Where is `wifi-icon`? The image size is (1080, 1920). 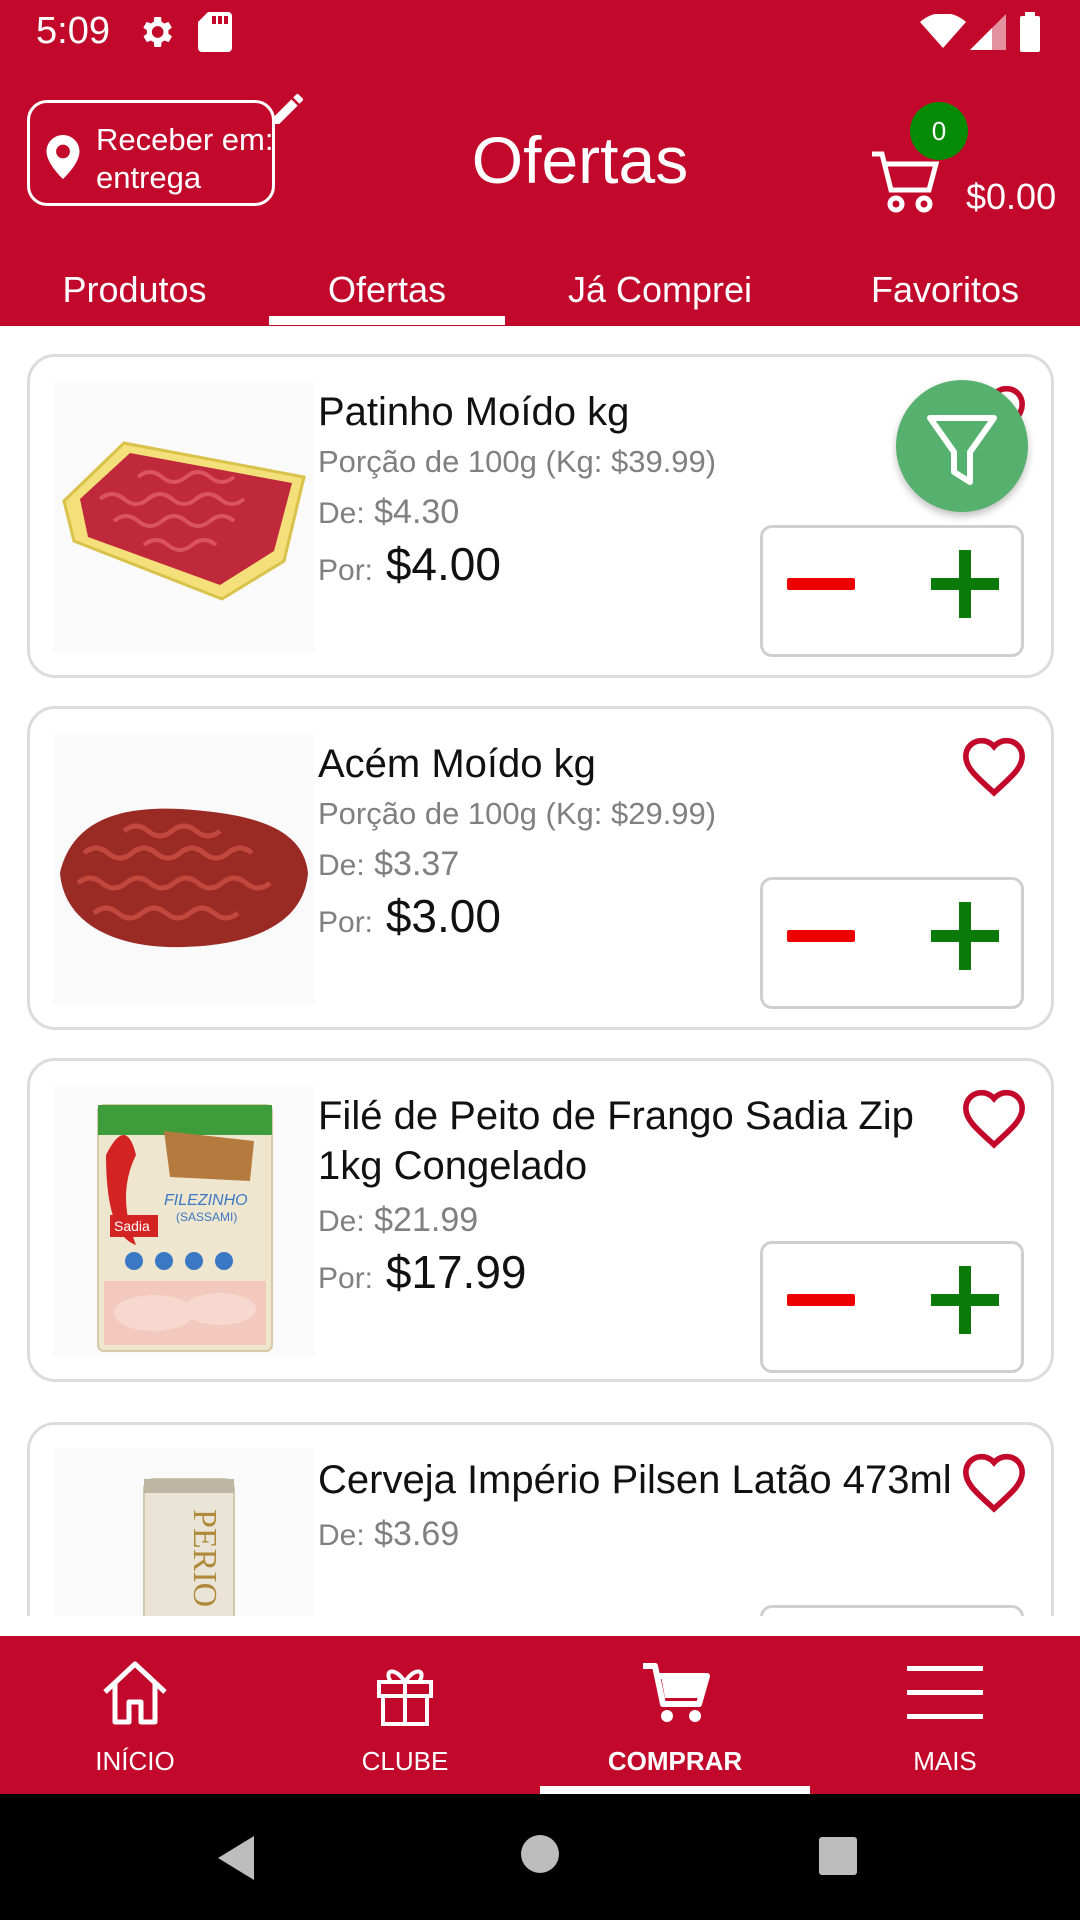 wifi-icon is located at coordinates (943, 33).